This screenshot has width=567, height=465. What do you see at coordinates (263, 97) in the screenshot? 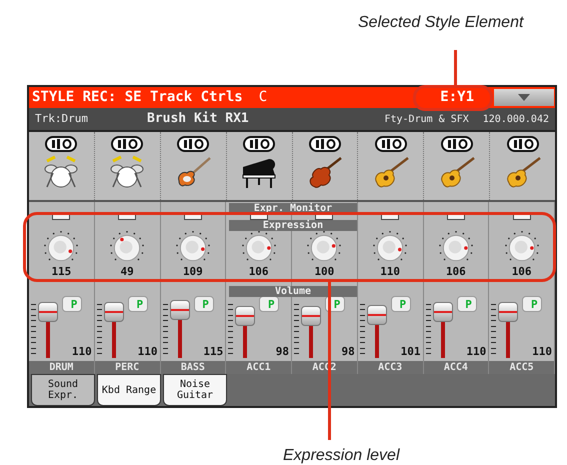
I see `key-label: C` at bounding box center [263, 97].